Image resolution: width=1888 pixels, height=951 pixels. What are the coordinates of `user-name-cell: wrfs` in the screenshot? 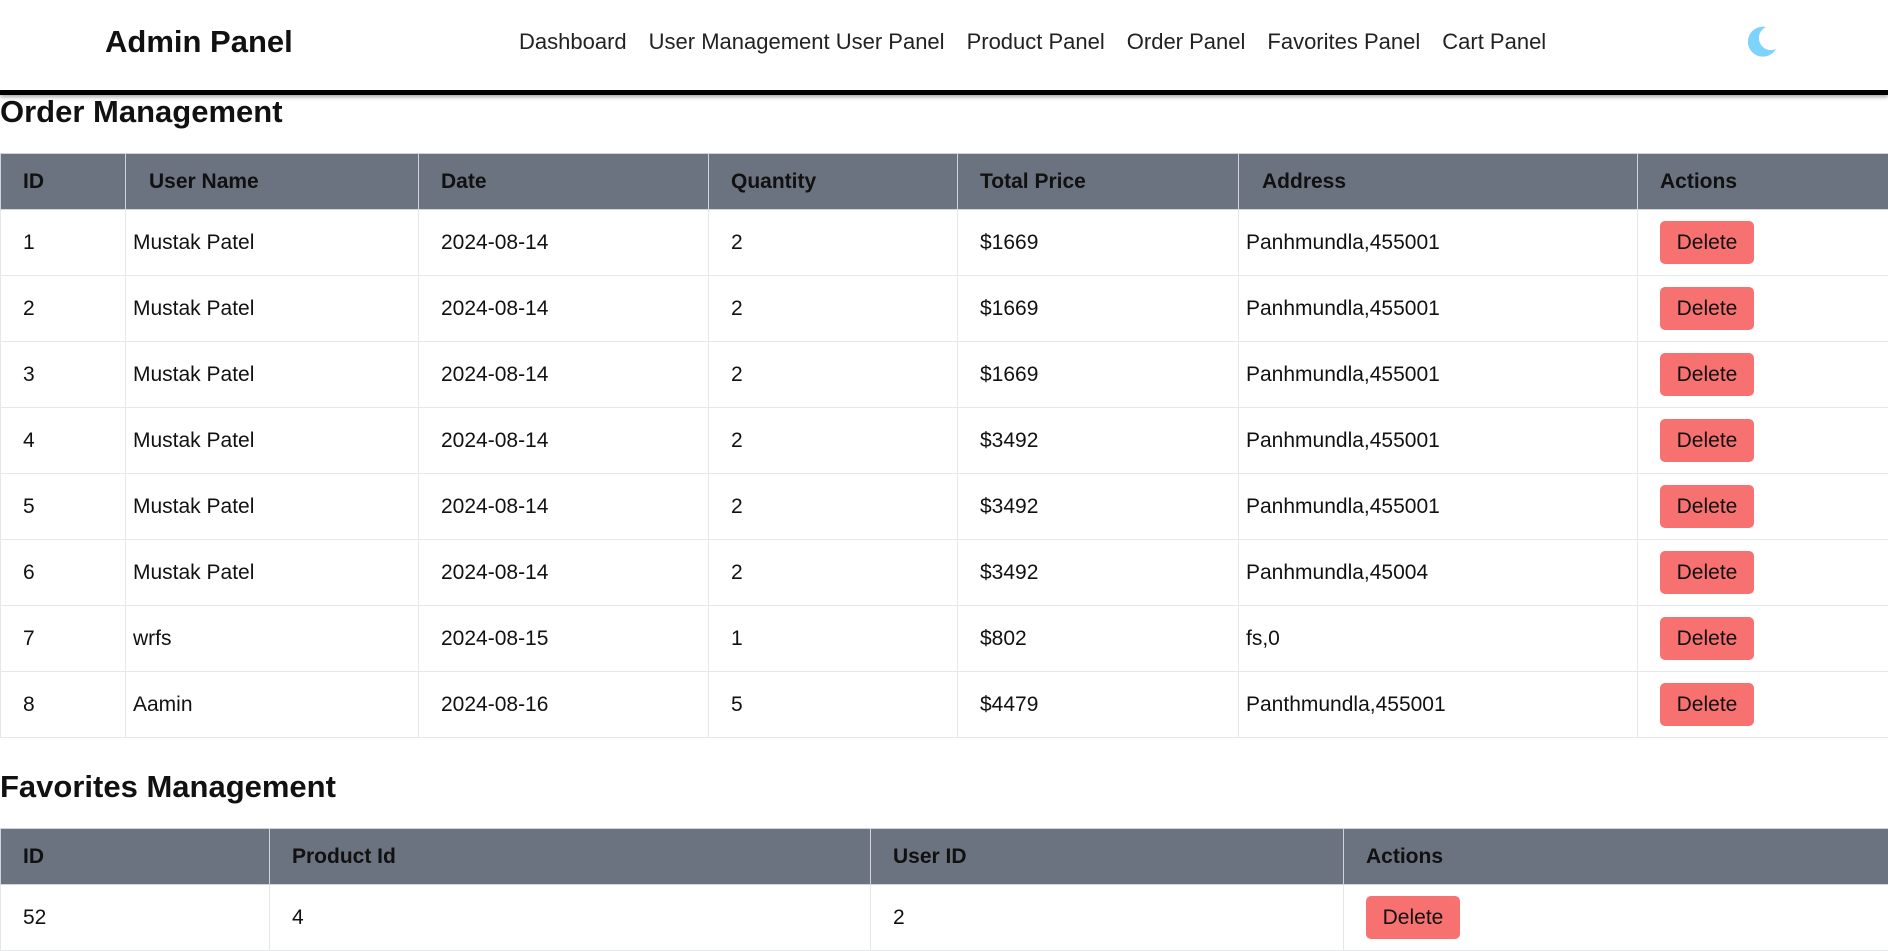 It's located at (272, 639).